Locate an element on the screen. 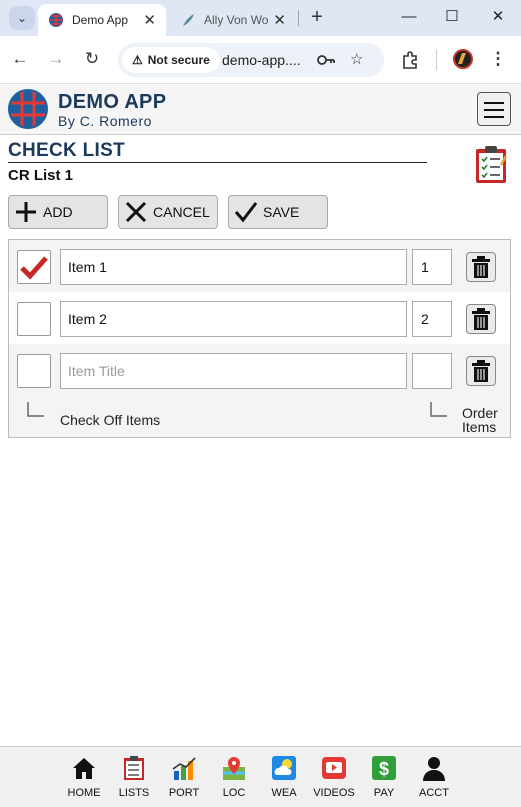 The height and width of the screenshot is (807, 521). toolbar-divider is located at coordinates (436, 60).